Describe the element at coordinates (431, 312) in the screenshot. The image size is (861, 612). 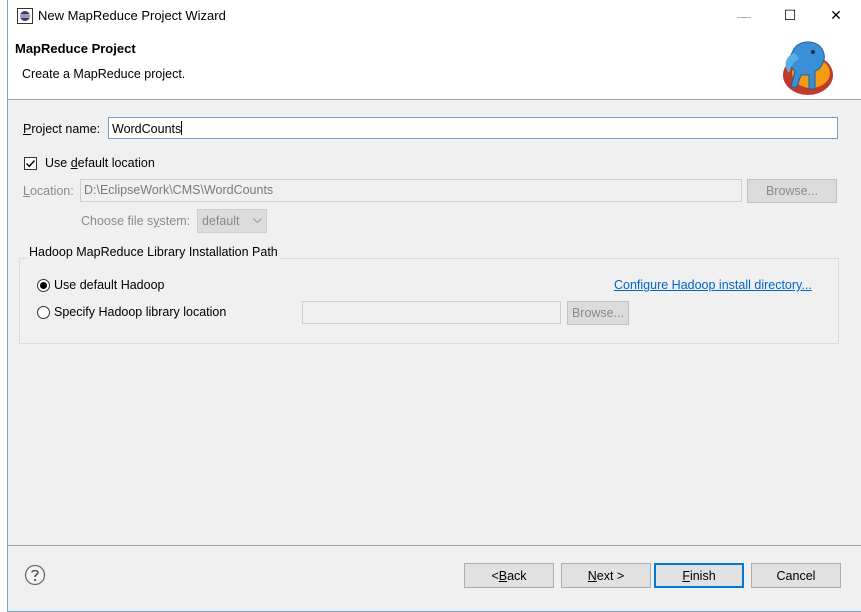
I see `hadoop-location-input` at that location.